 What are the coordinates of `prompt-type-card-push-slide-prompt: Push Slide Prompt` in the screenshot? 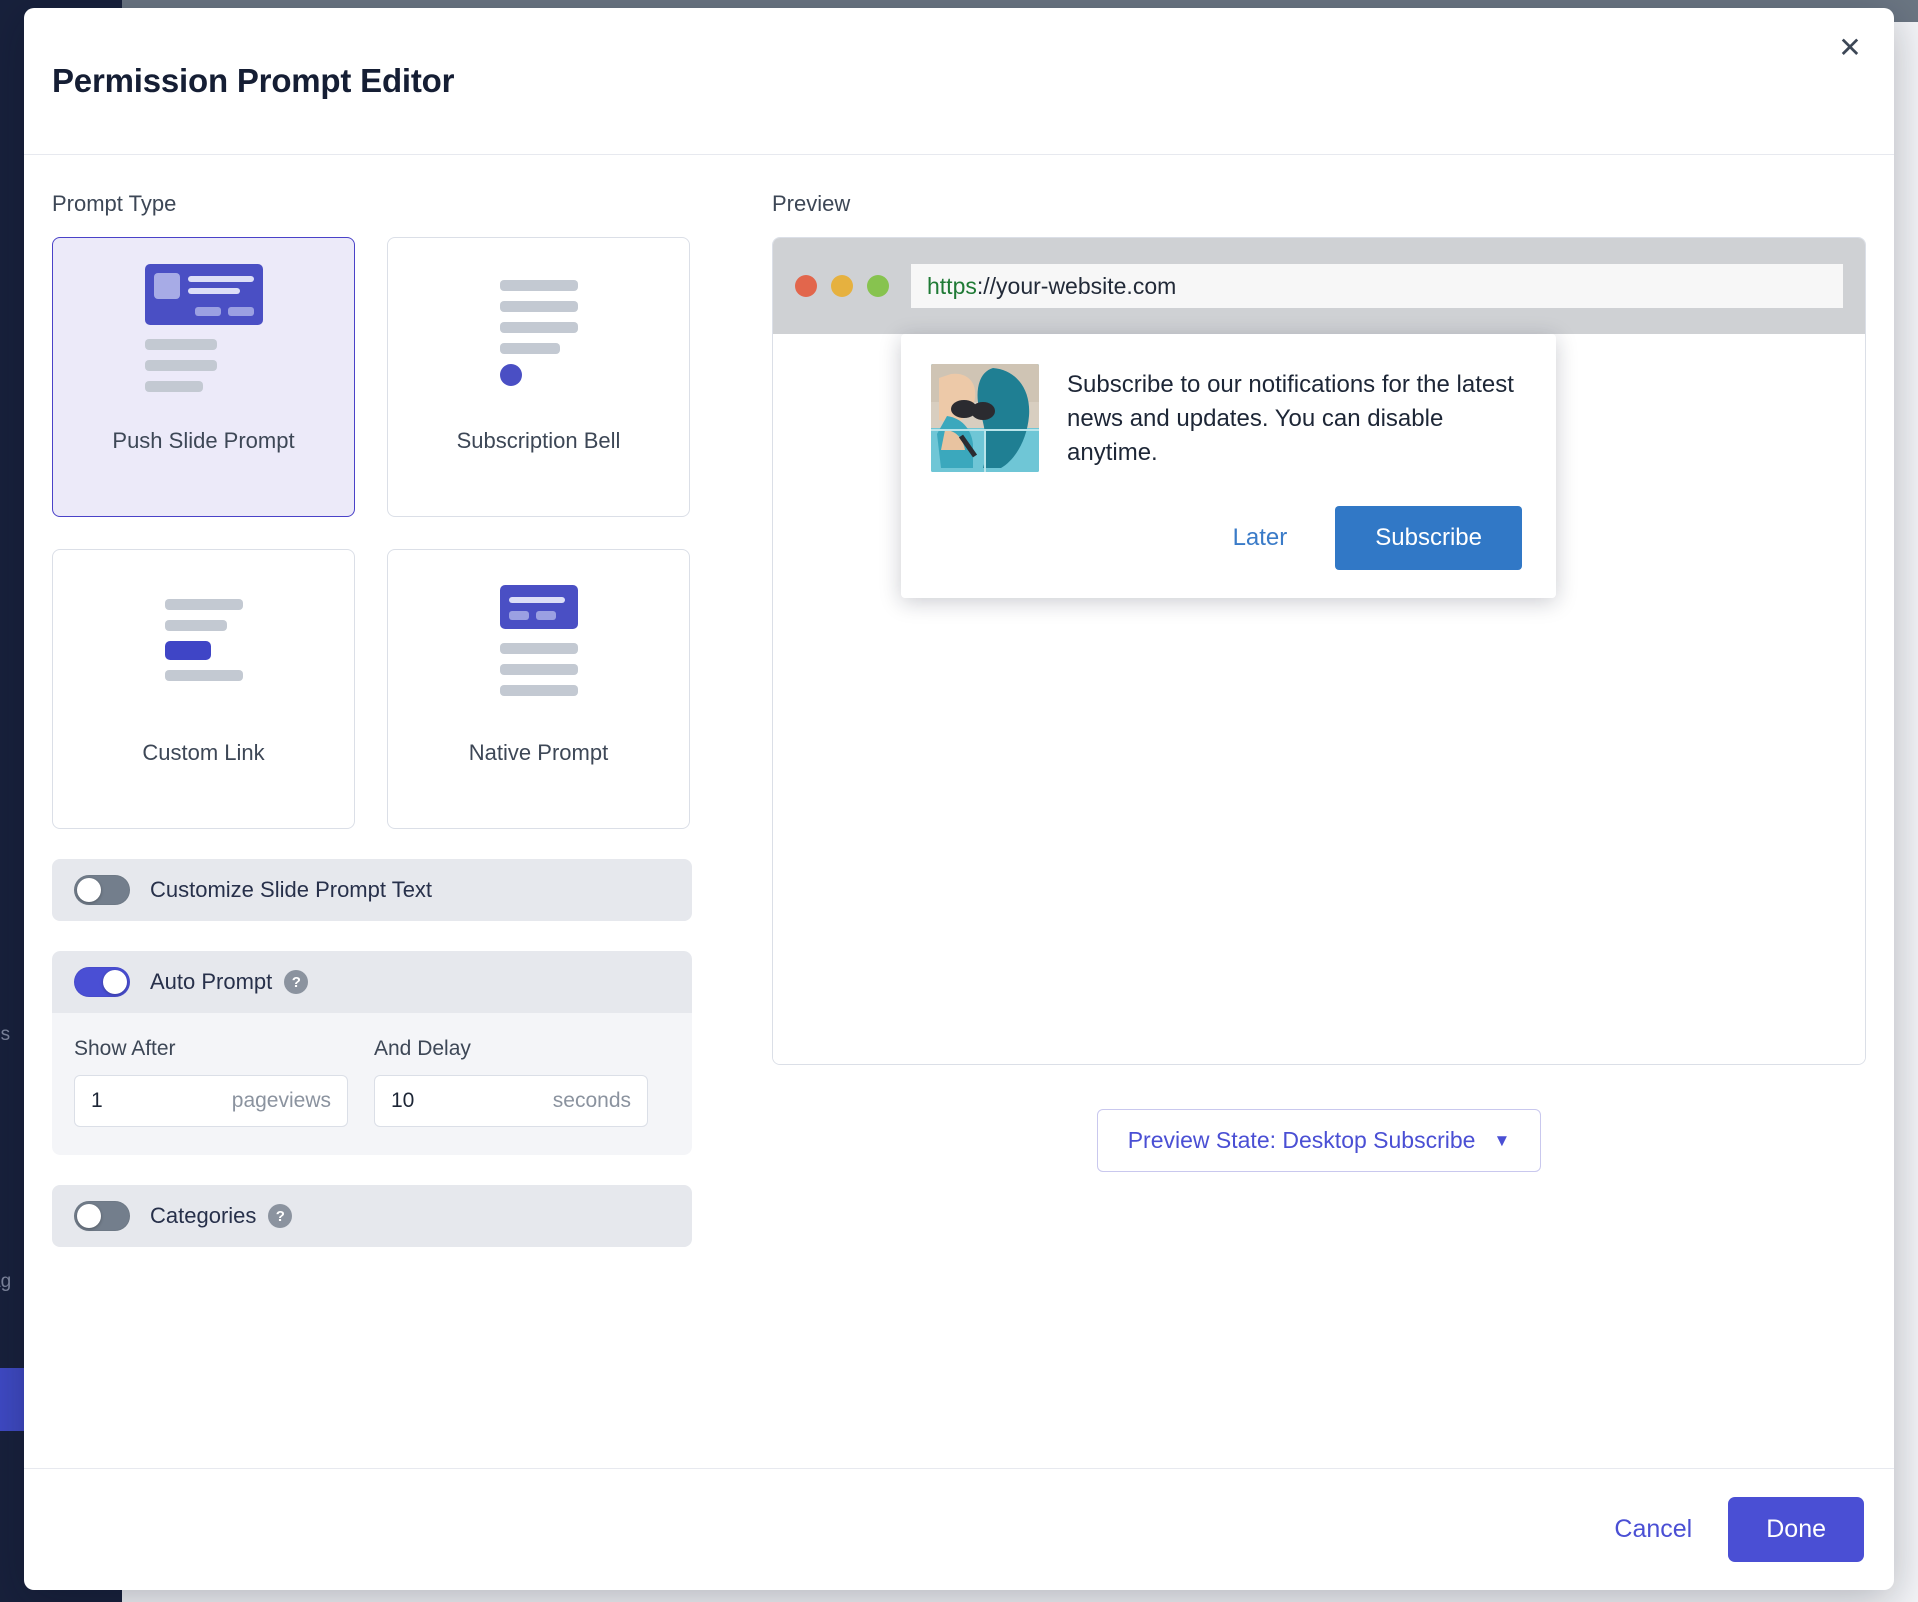 It's located at (203, 377).